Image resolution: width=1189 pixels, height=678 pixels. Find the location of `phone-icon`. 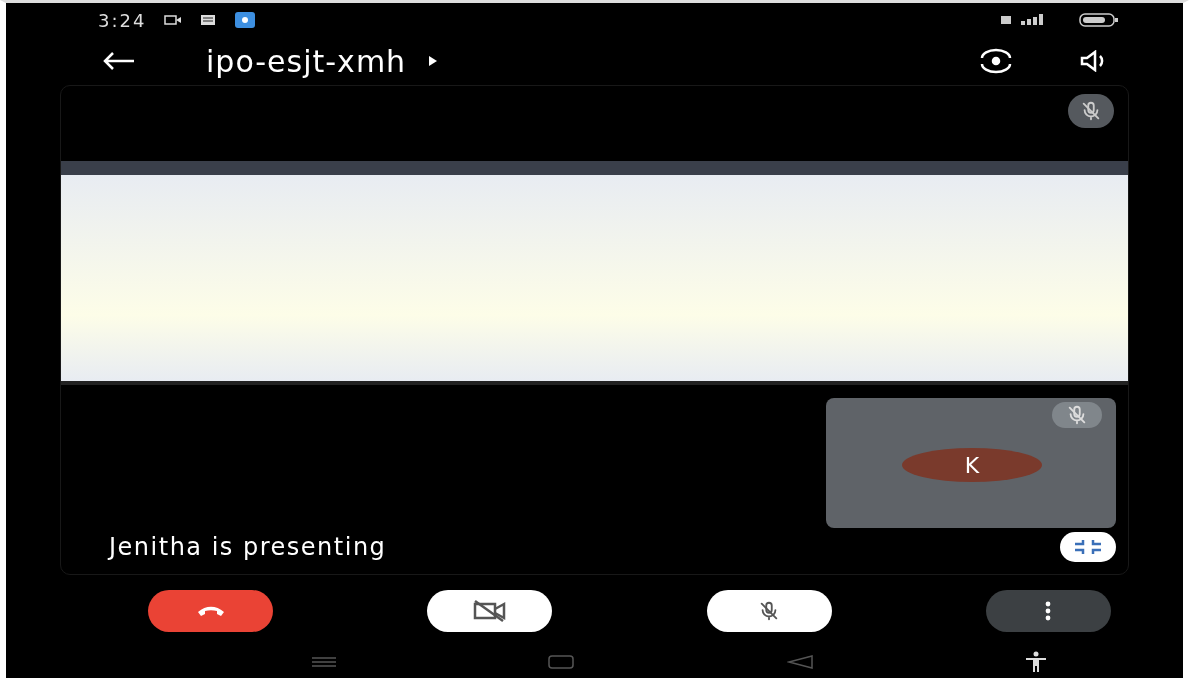

phone-icon is located at coordinates (210, 611).